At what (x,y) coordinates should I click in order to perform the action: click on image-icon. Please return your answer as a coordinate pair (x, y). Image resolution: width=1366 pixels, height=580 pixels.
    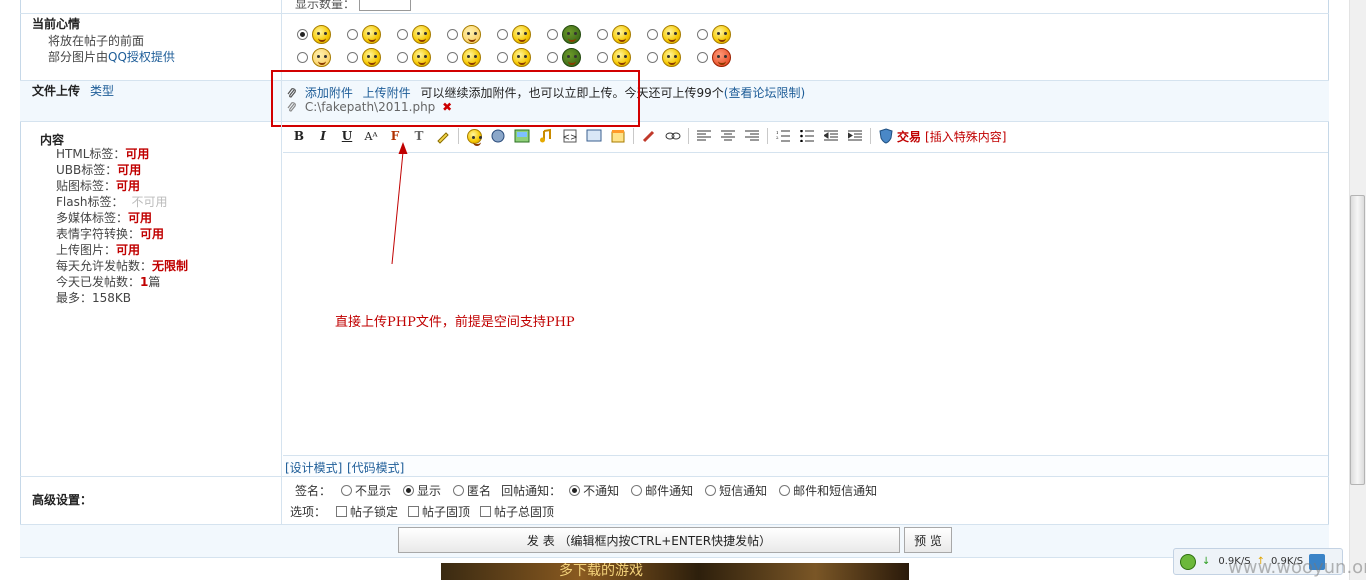
    Looking at the image, I should click on (522, 136).